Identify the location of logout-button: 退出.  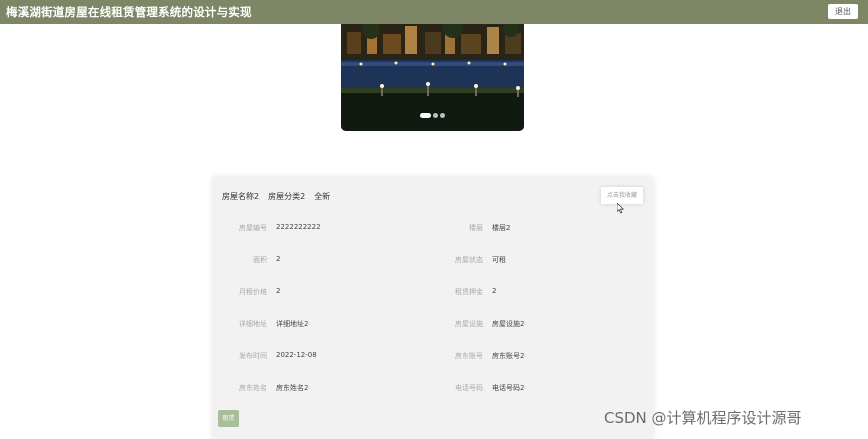
(843, 11).